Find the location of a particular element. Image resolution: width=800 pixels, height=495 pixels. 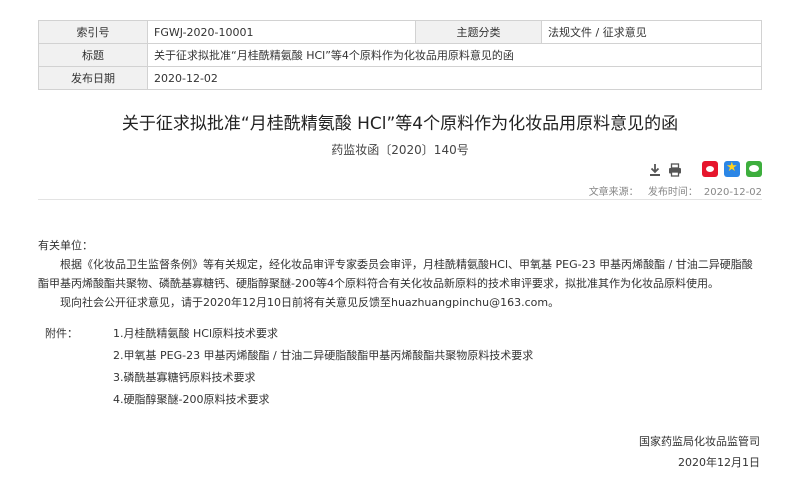

download-icon is located at coordinates (655, 169).